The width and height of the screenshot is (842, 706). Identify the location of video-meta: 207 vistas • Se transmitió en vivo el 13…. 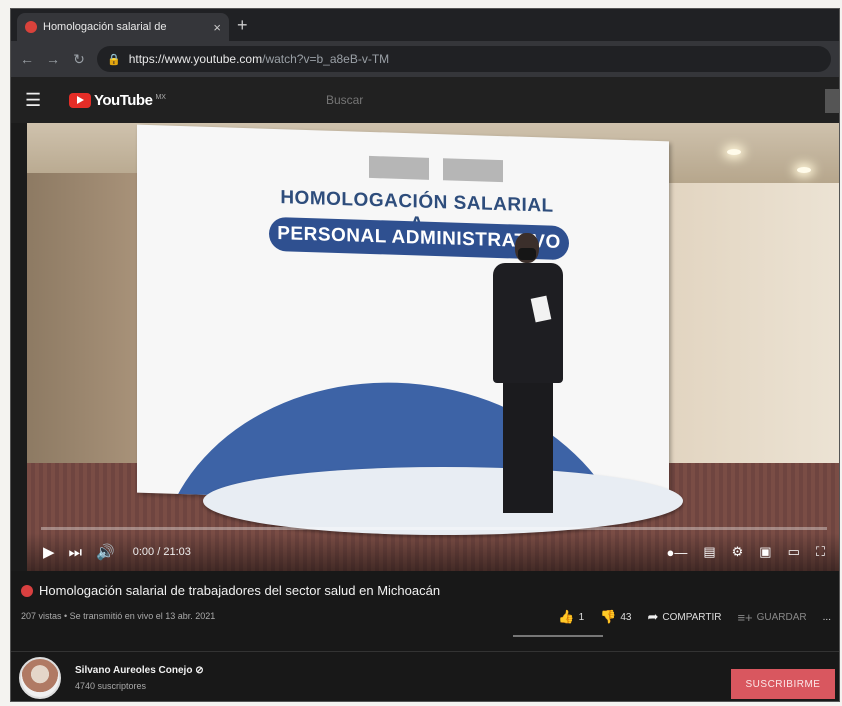
(118, 616).